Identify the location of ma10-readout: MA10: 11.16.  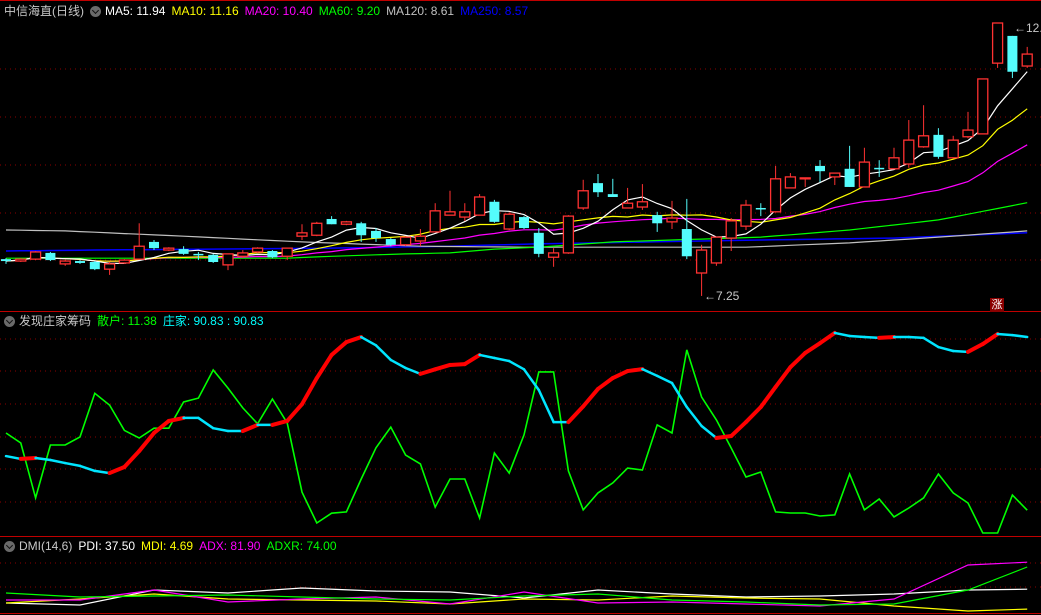
(205, 11).